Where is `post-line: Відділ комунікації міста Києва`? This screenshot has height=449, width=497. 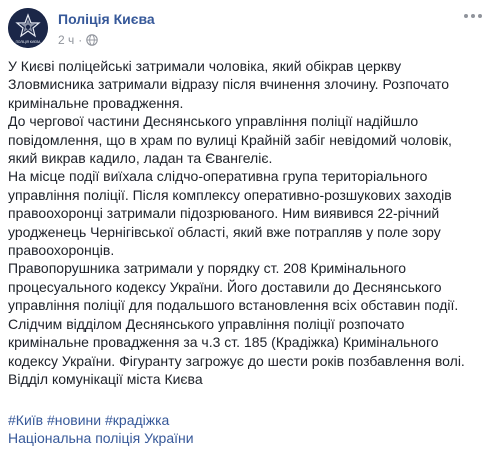
post-line: Відділ комунікації міста Києва is located at coordinates (105, 378).